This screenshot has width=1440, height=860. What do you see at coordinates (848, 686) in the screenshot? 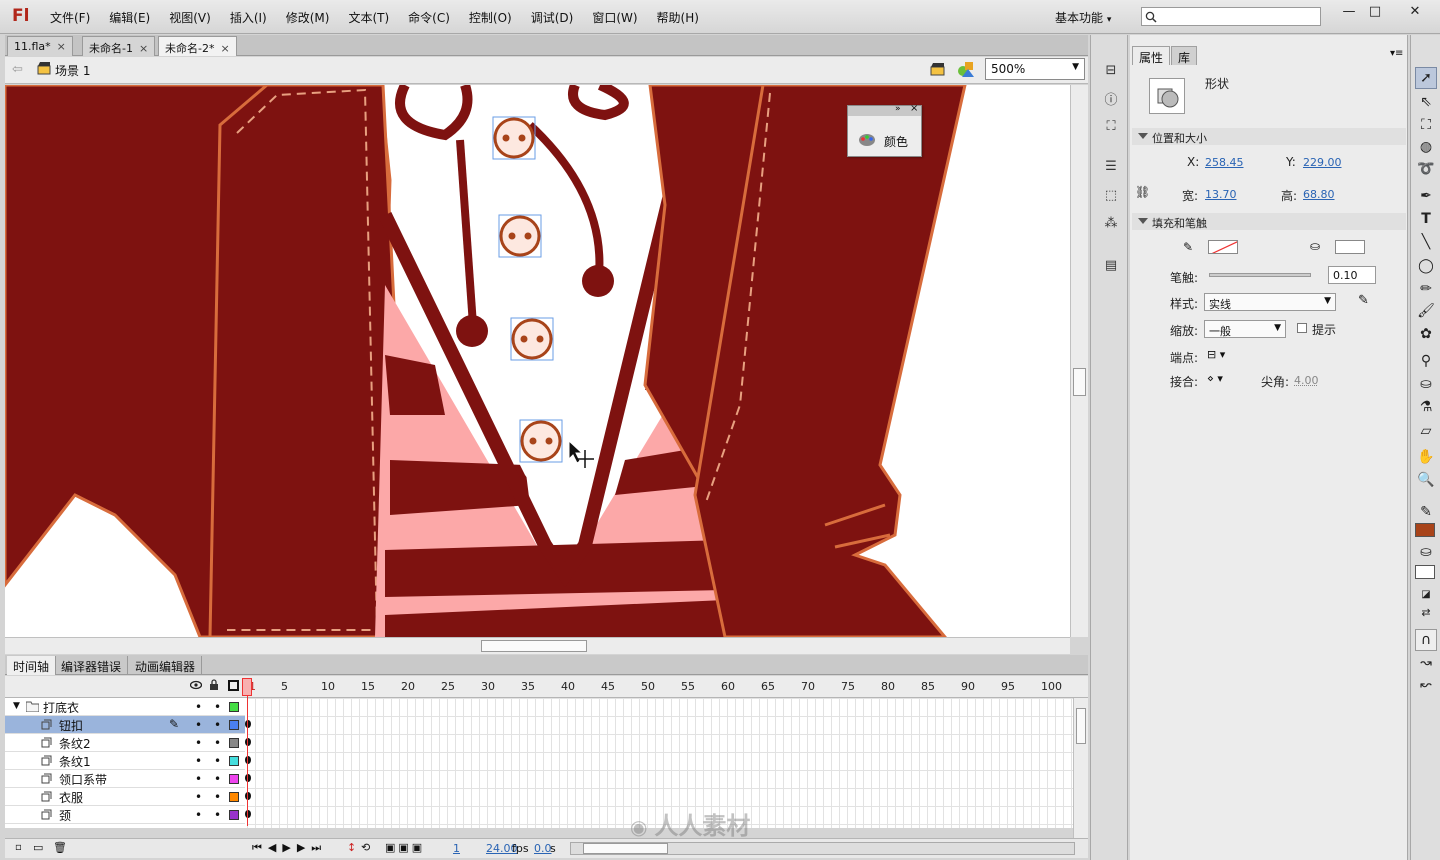
I see `frame-number: 75` at bounding box center [848, 686].